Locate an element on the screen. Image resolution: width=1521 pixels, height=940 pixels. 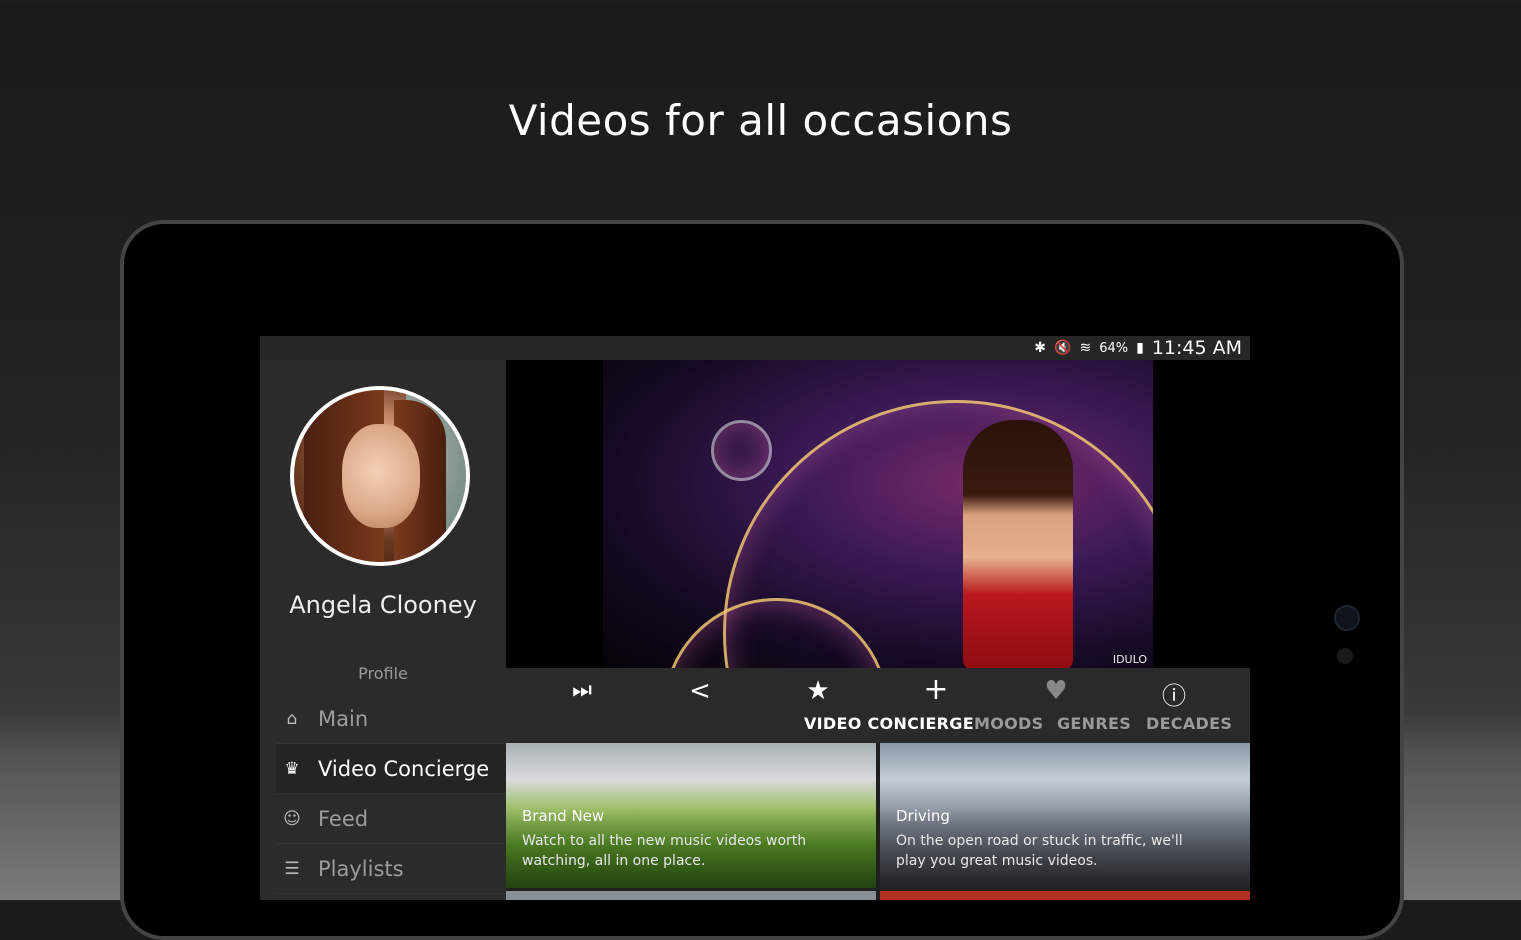
mute-icon: 🔇 is located at coordinates (1063, 348).